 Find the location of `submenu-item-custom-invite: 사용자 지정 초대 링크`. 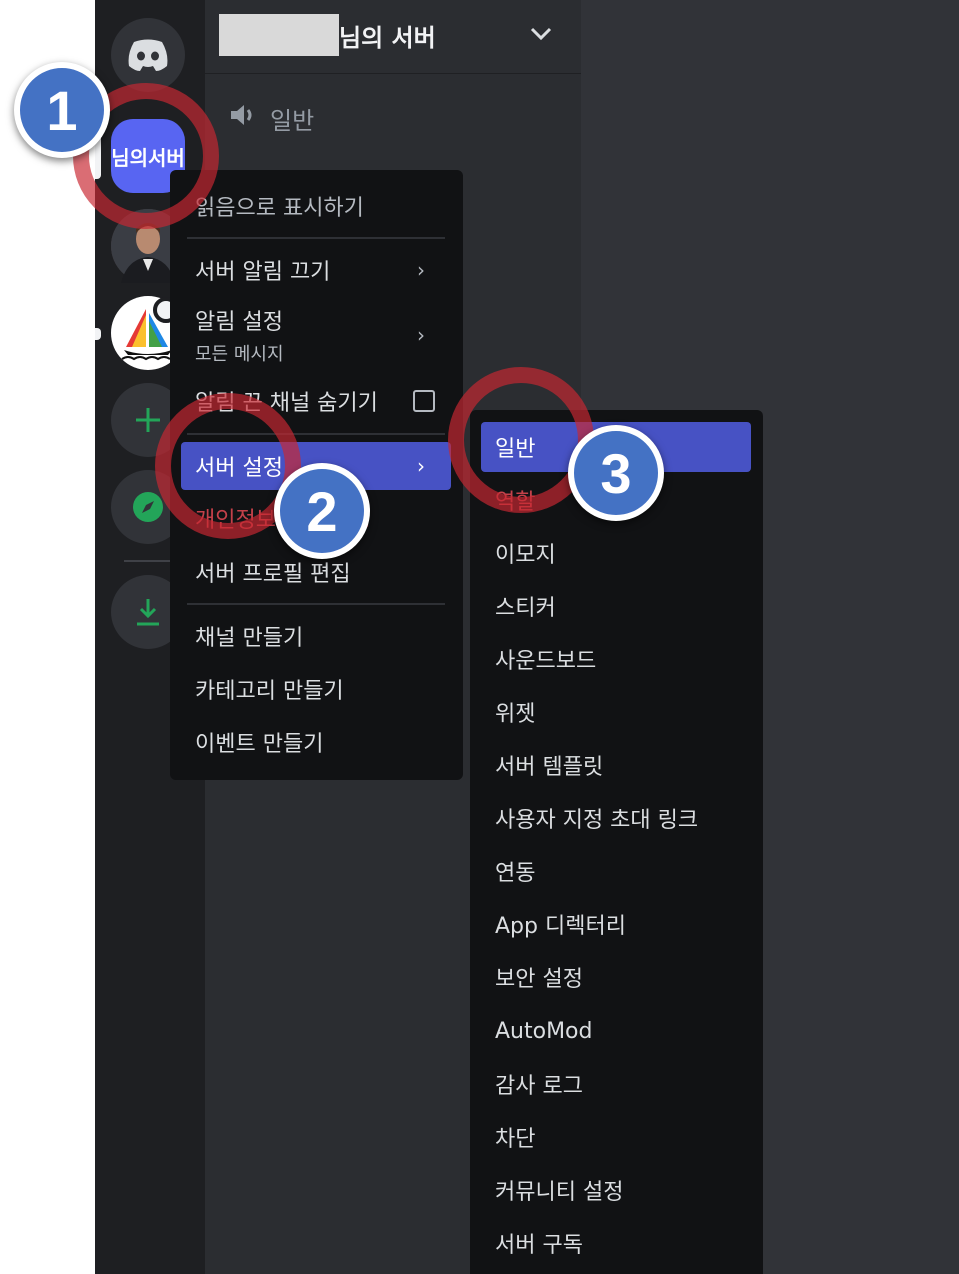

submenu-item-custom-invite: 사용자 지정 초대 링크 is located at coordinates (616, 818).